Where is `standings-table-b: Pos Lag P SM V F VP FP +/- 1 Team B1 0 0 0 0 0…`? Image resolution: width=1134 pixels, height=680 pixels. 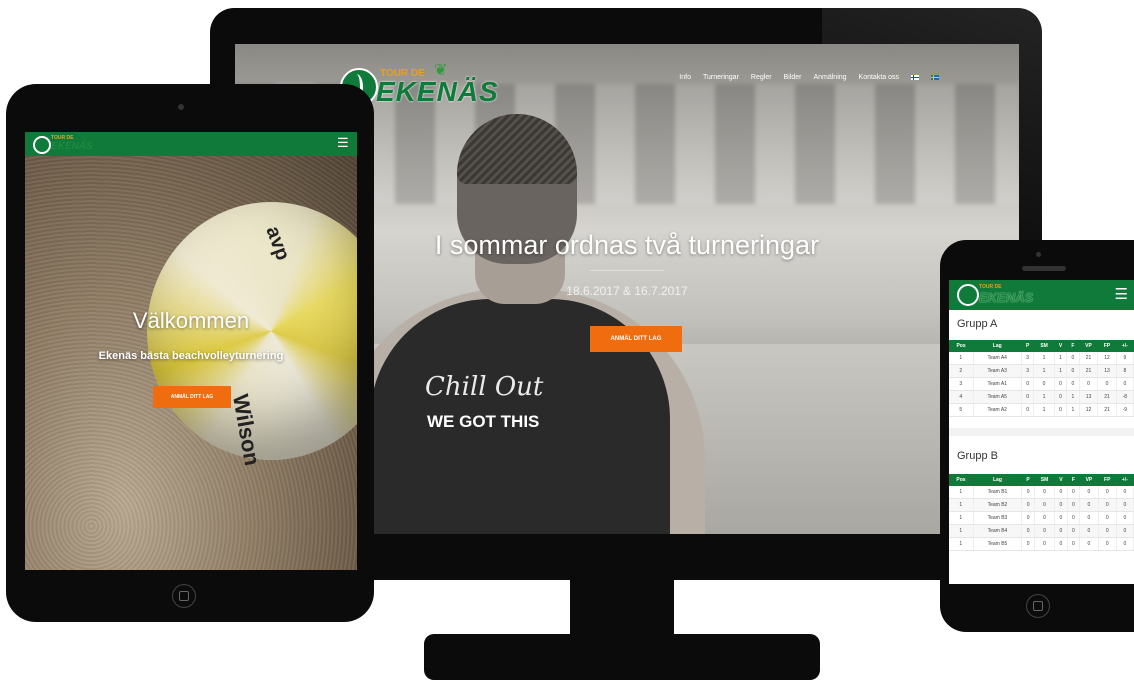
standings-table-b: Pos Lag P SM V F VP FP +/- 1 Team B1 0 0 0 0 0… is located at coordinates (1041, 512).